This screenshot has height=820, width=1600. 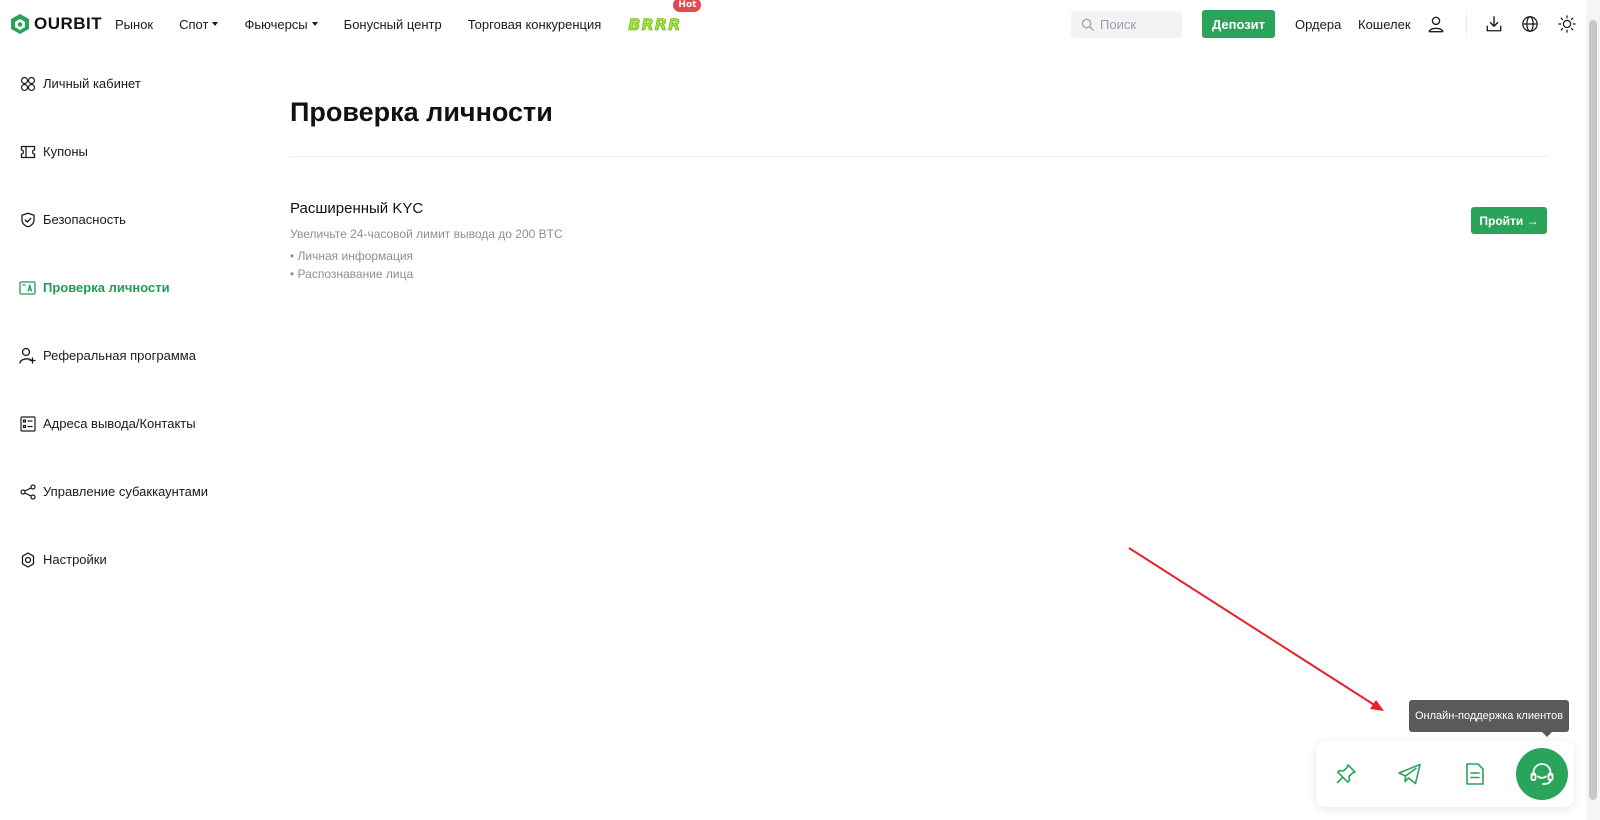 What do you see at coordinates (1318, 24) in the screenshot?
I see `orders-link: Ордера` at bounding box center [1318, 24].